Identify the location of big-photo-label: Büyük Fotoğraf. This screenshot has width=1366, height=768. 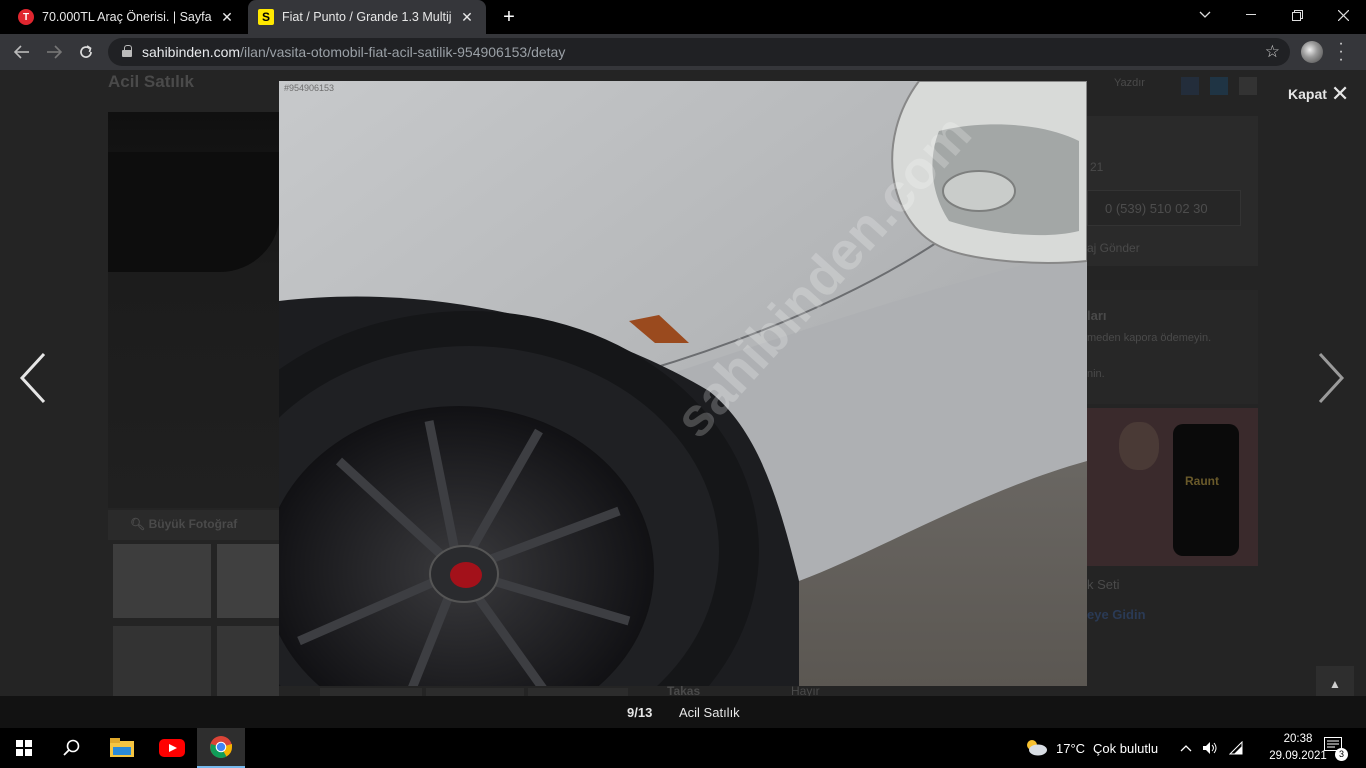
(193, 524).